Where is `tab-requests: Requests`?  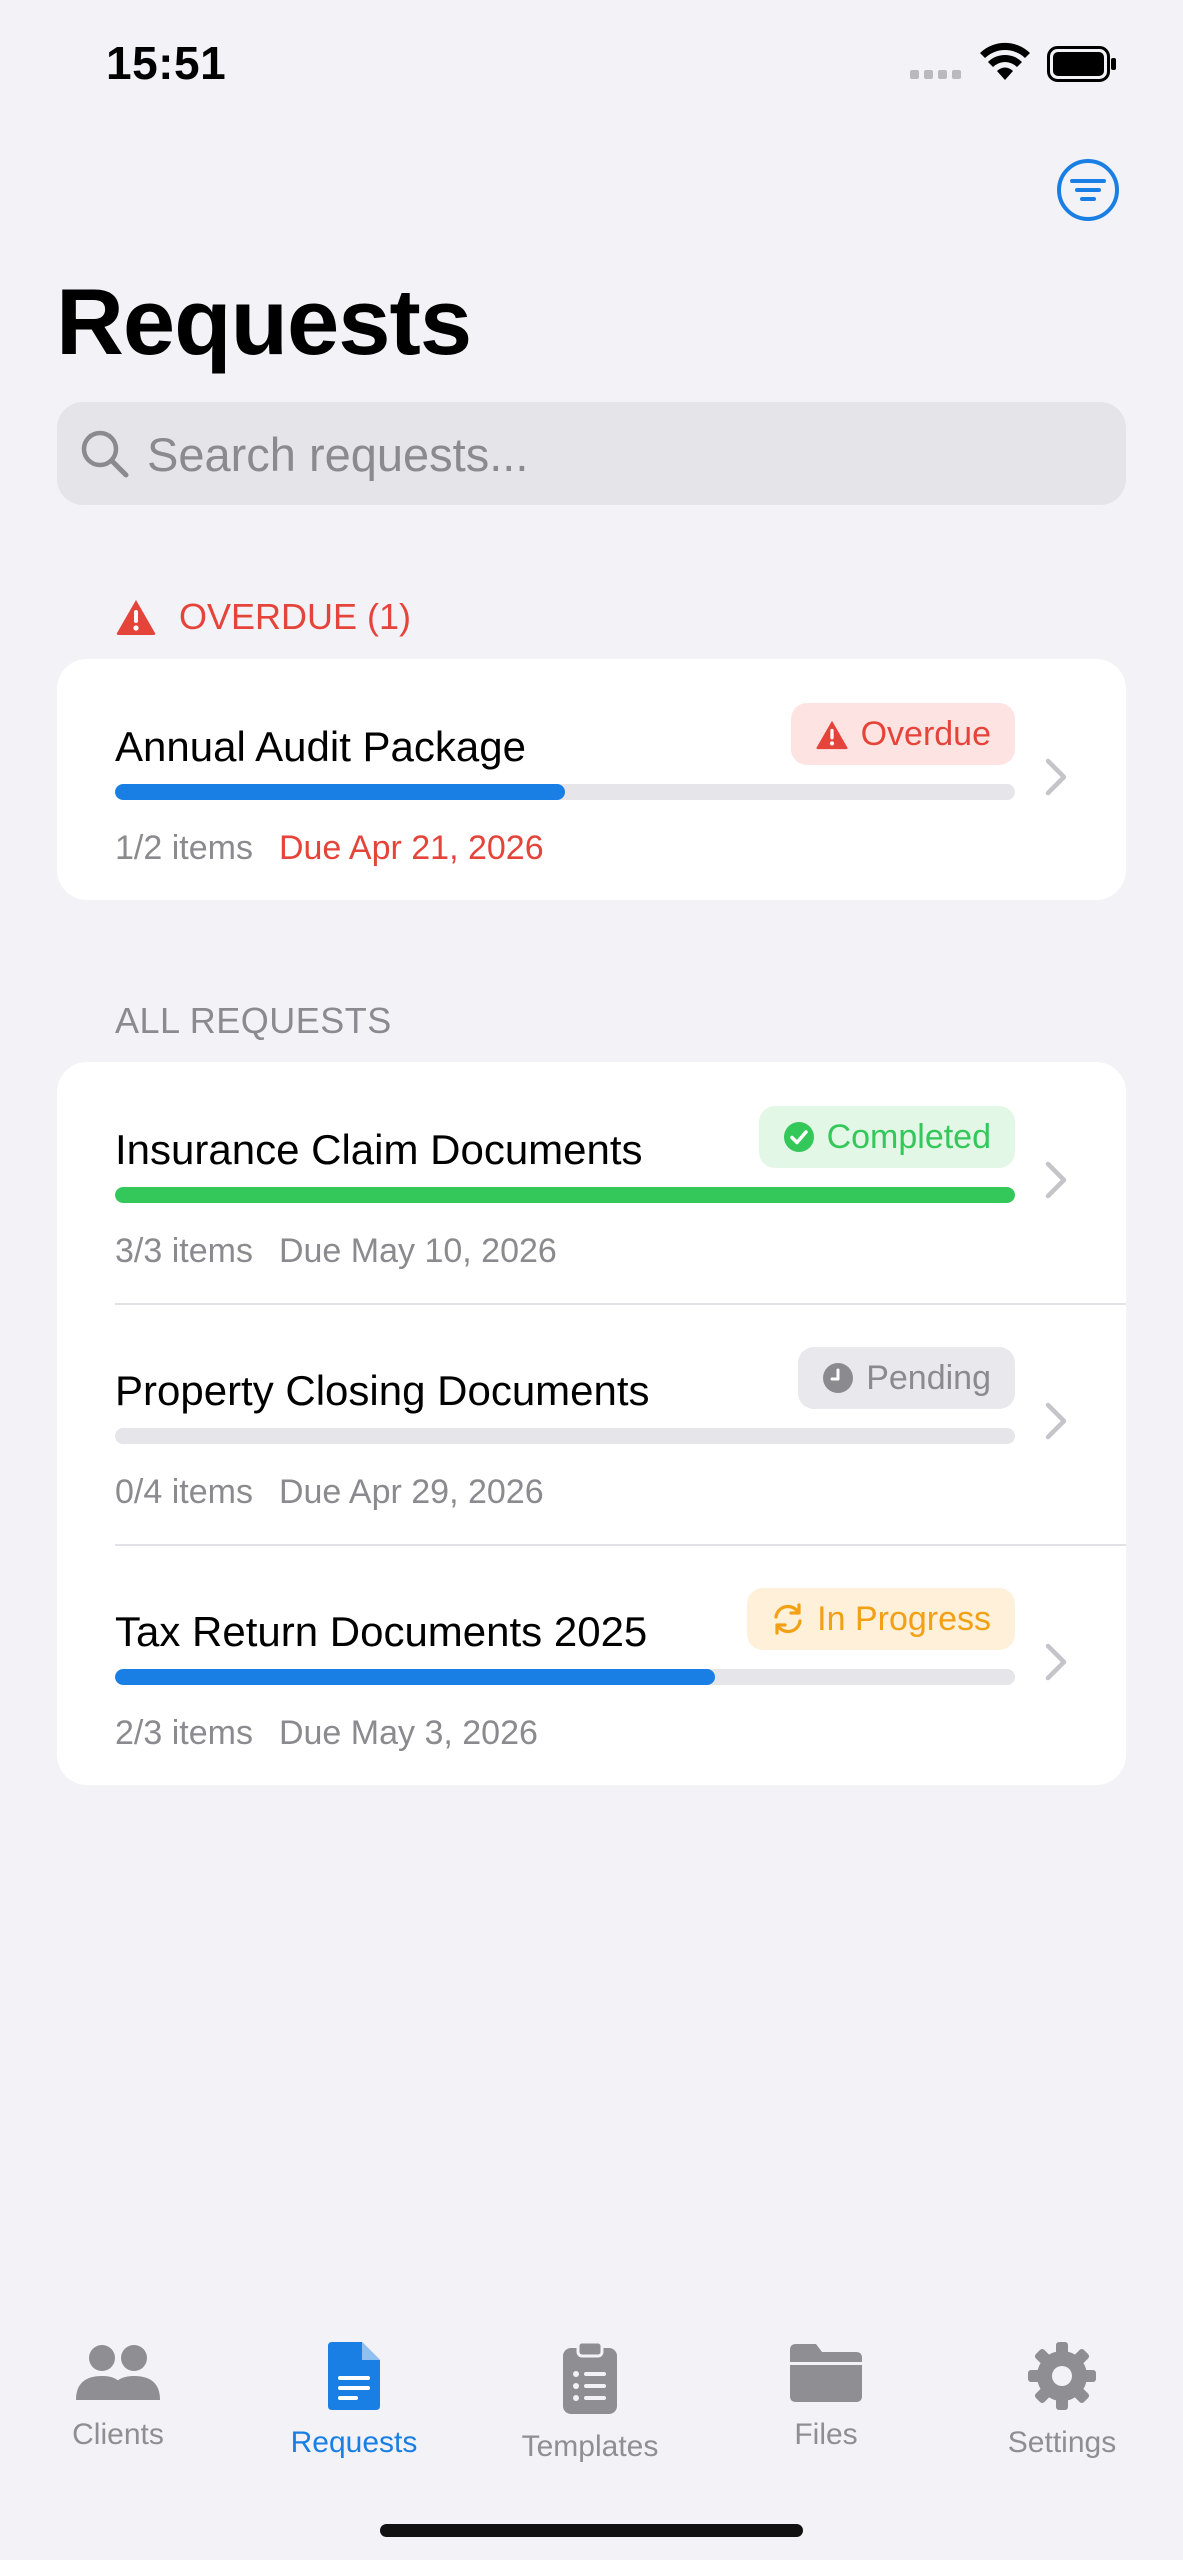
tab-requests: Requests is located at coordinates (354, 2400).